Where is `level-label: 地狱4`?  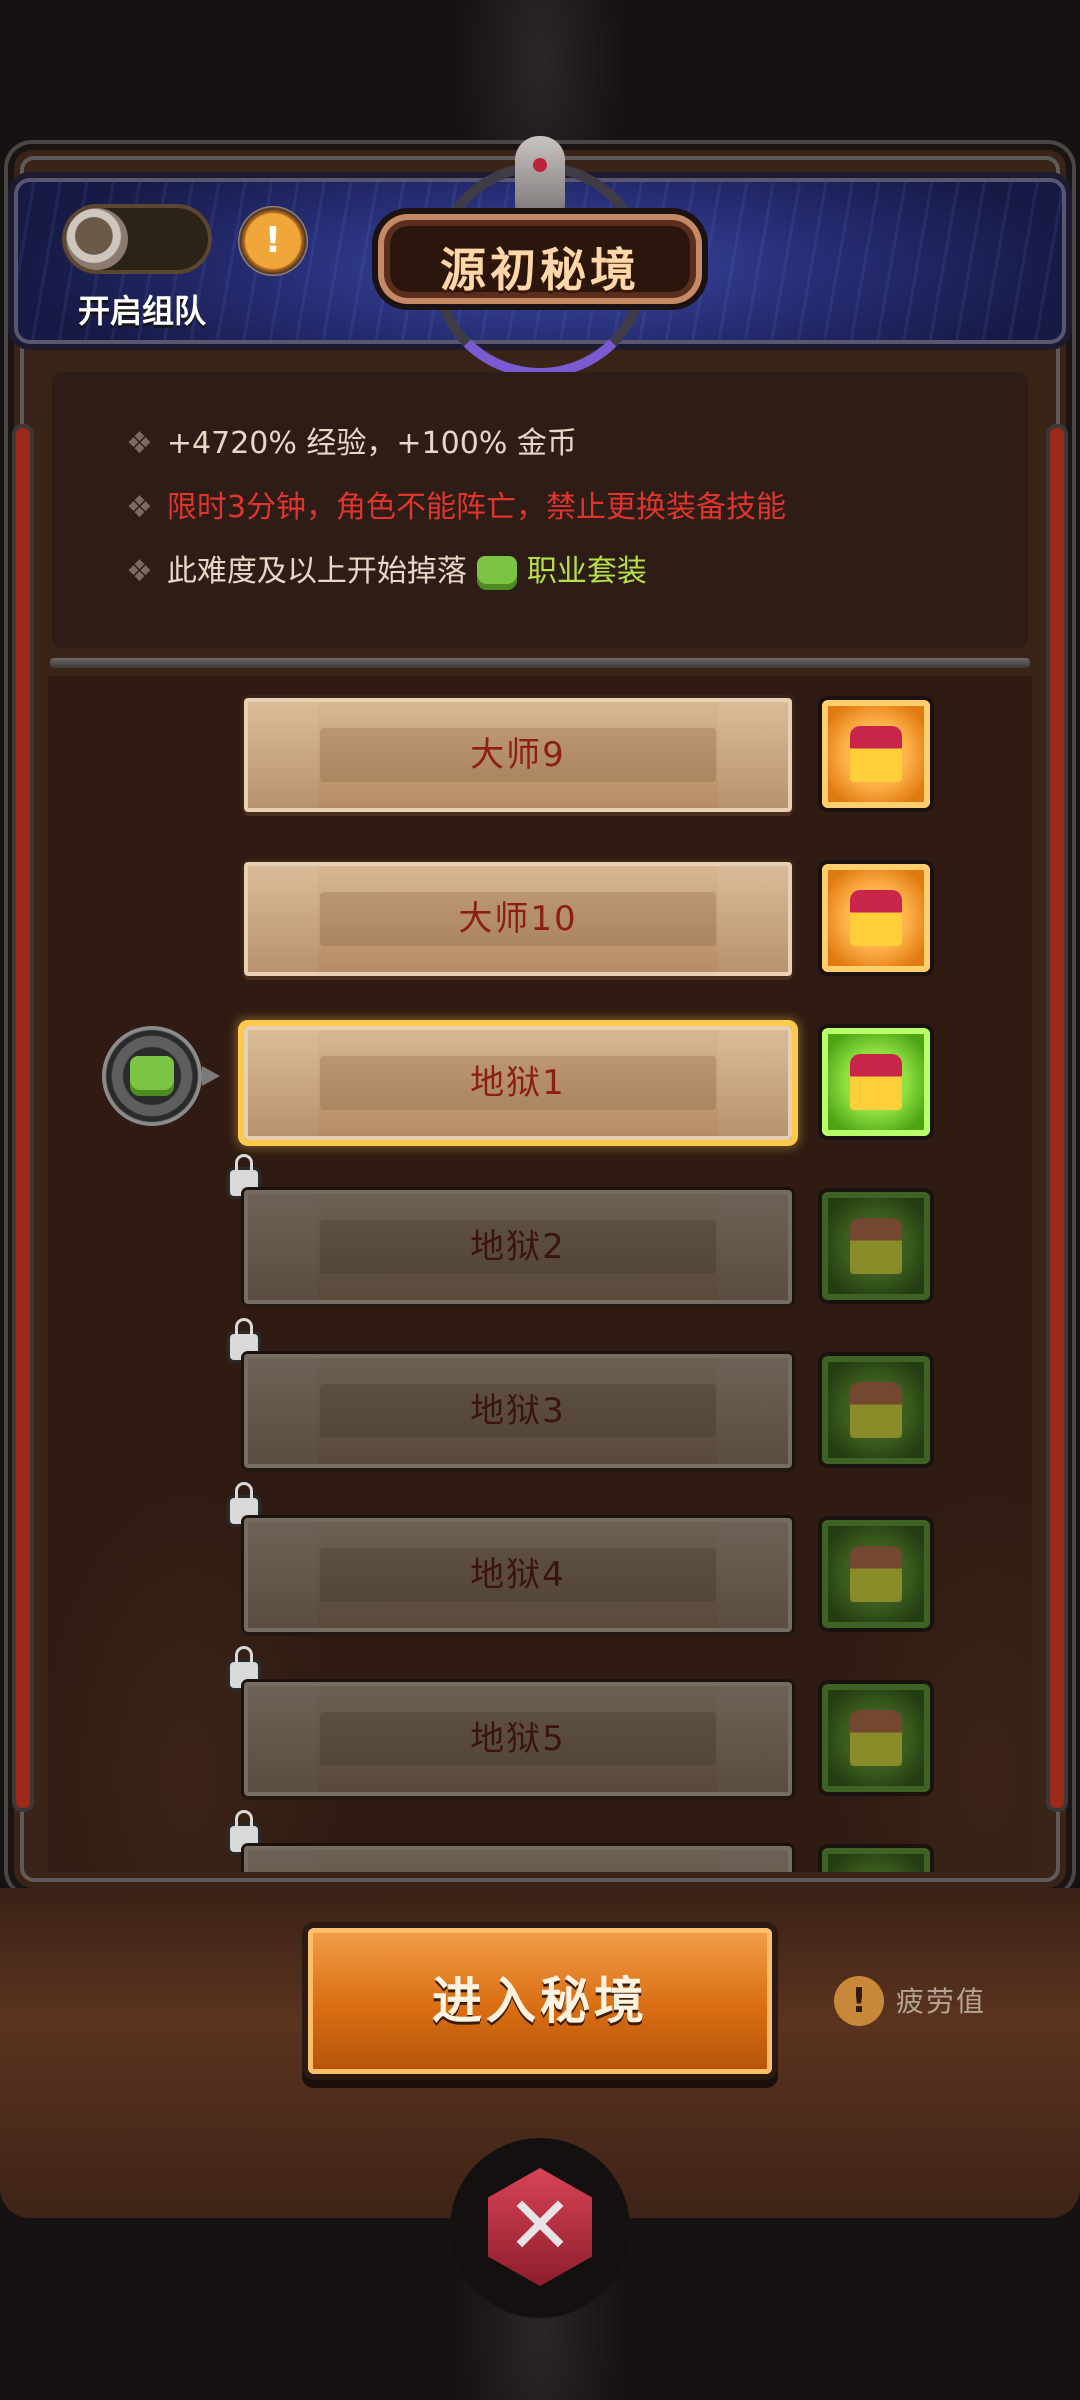
level-label: 地狱4 is located at coordinates (518, 1575).